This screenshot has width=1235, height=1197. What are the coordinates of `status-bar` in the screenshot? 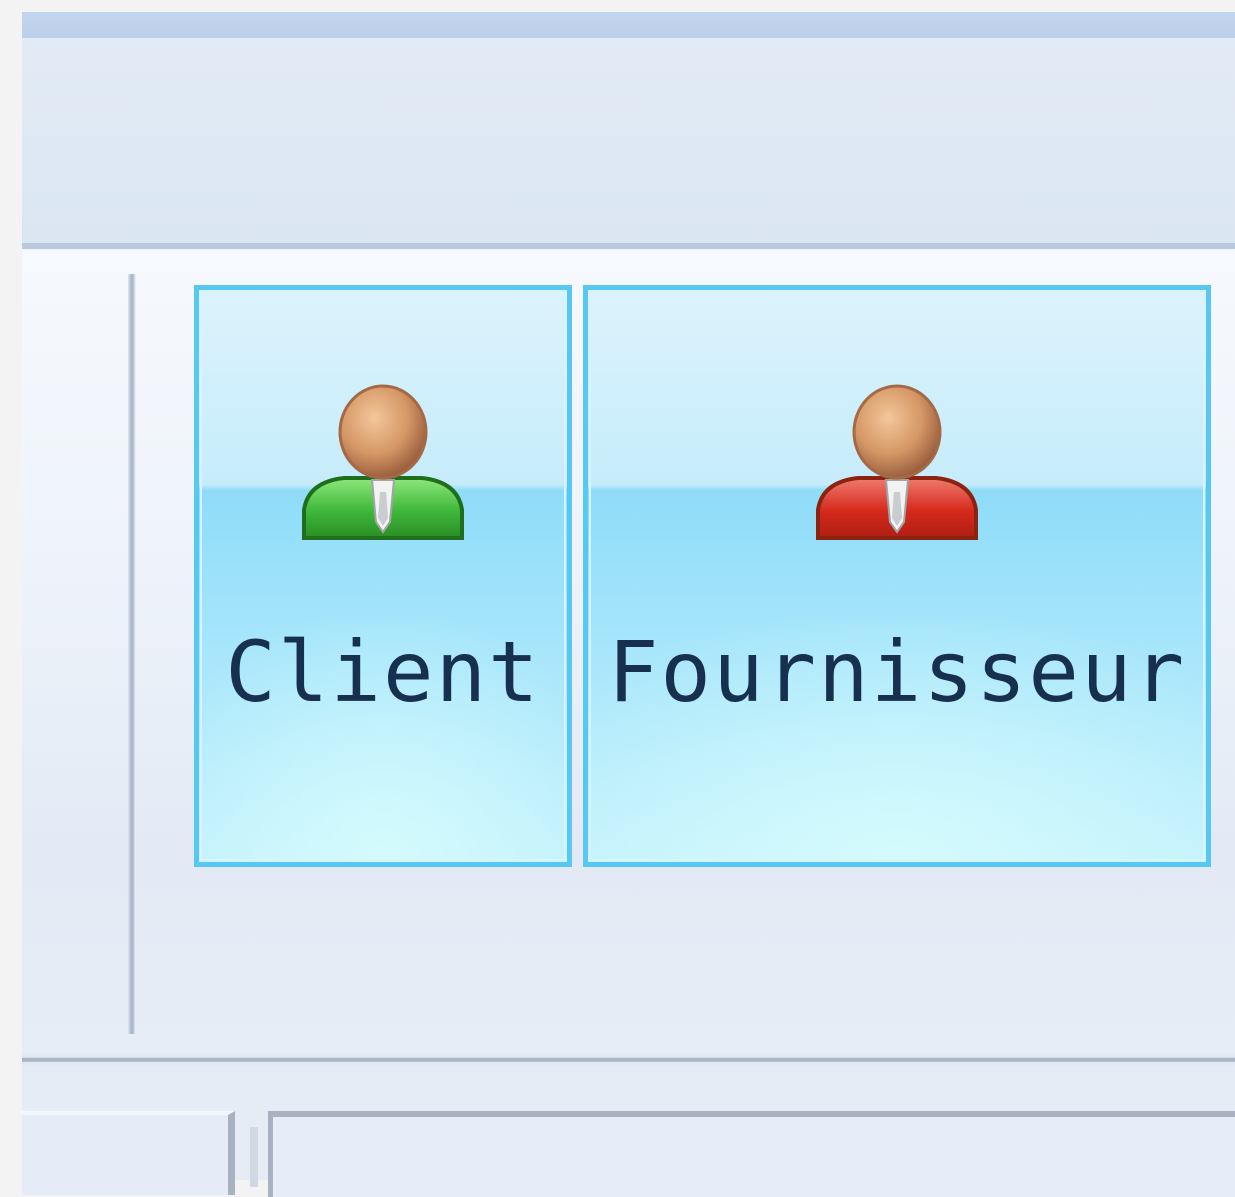 It's located at (628, 1132).